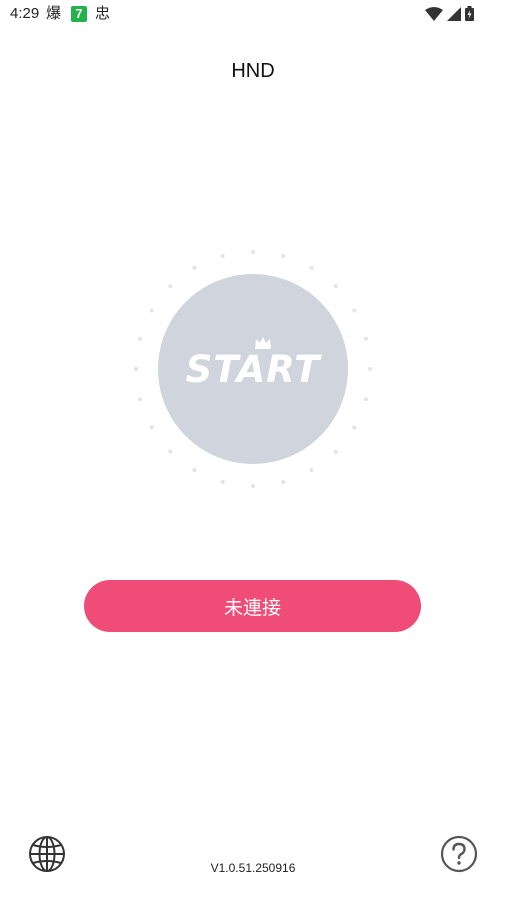 The width and height of the screenshot is (506, 900). I want to click on status-bar: 4:29 爆 7 忠, so click(253, 14).